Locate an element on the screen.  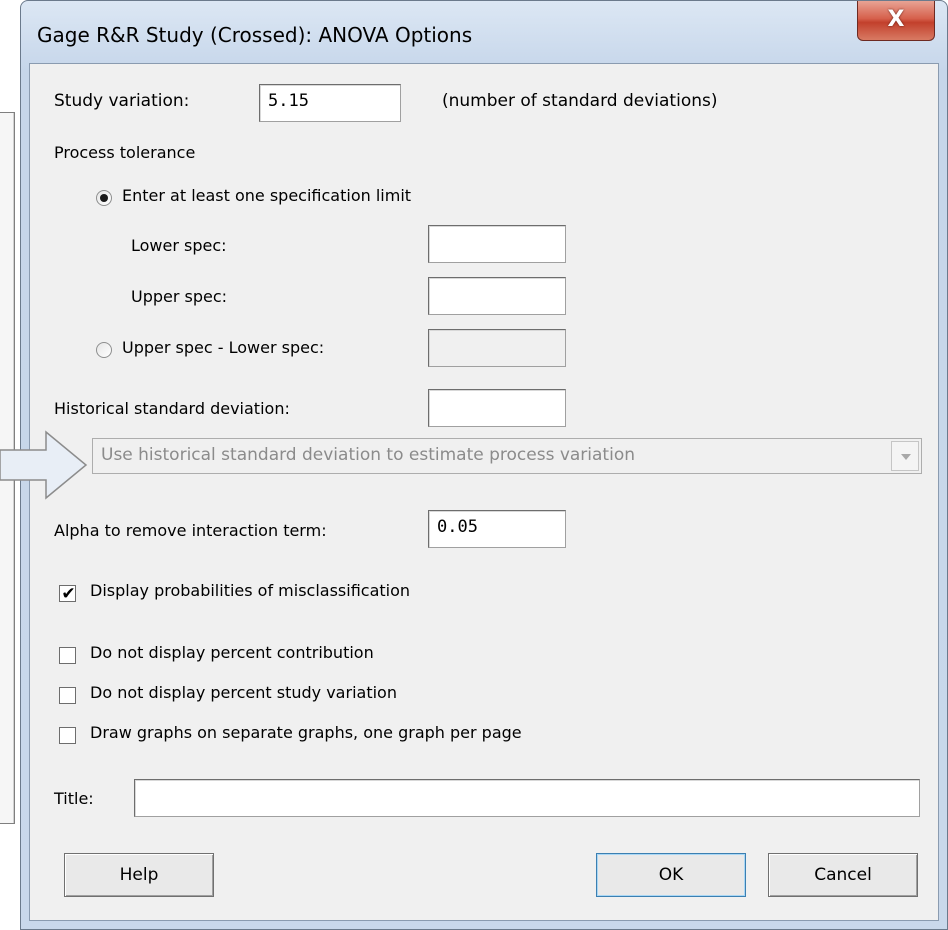
radio-selected-dot is located at coordinates (104, 198).